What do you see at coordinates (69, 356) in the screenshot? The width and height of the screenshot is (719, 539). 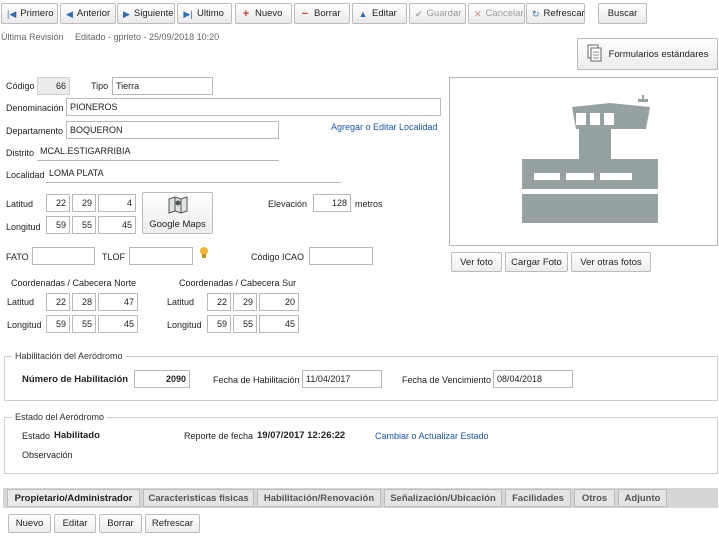 I see `habilitacion-legend: Habilitación del Aeródromo` at bounding box center [69, 356].